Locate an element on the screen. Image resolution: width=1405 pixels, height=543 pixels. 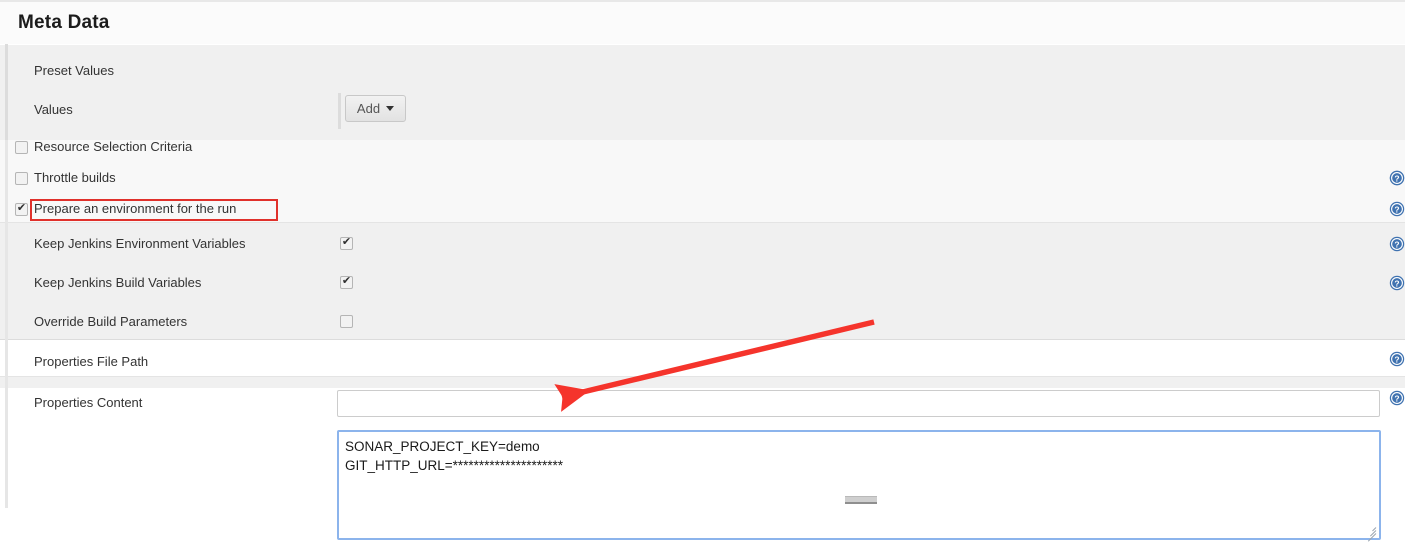
label-properties-content: Properties Content is located at coordinates (88, 402).